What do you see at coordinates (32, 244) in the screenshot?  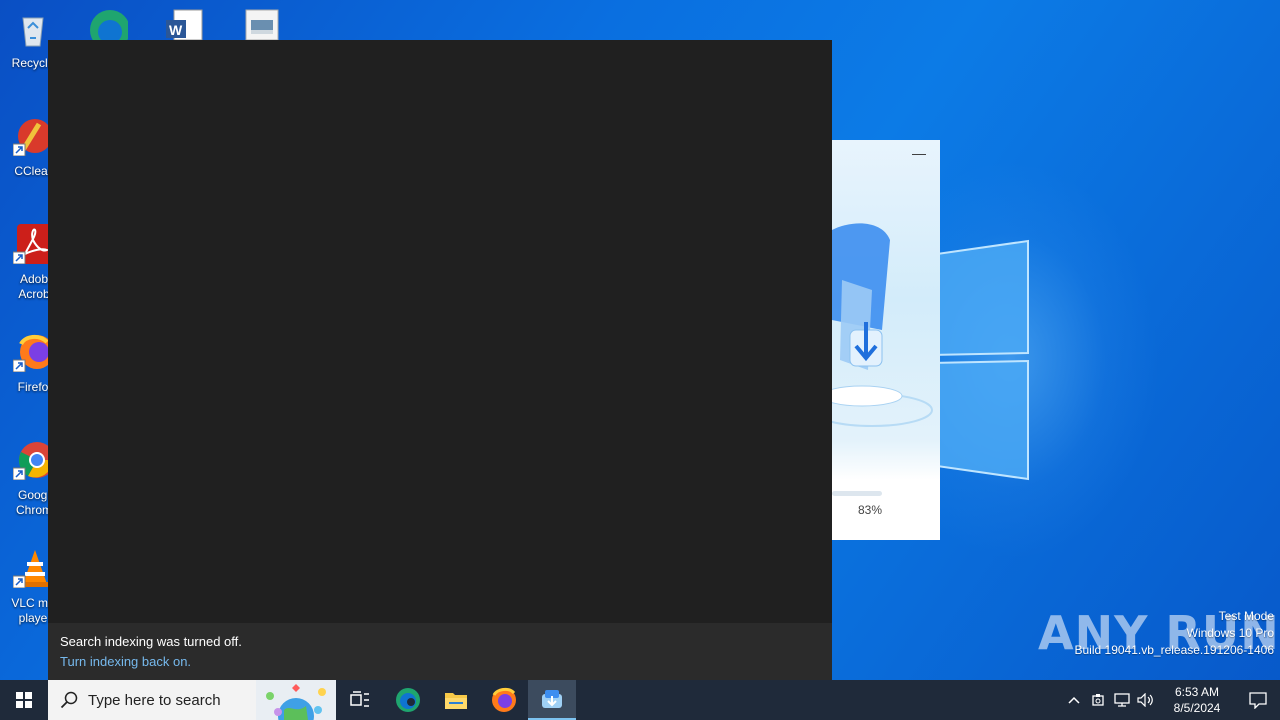 I see `acrobat-icon` at bounding box center [32, 244].